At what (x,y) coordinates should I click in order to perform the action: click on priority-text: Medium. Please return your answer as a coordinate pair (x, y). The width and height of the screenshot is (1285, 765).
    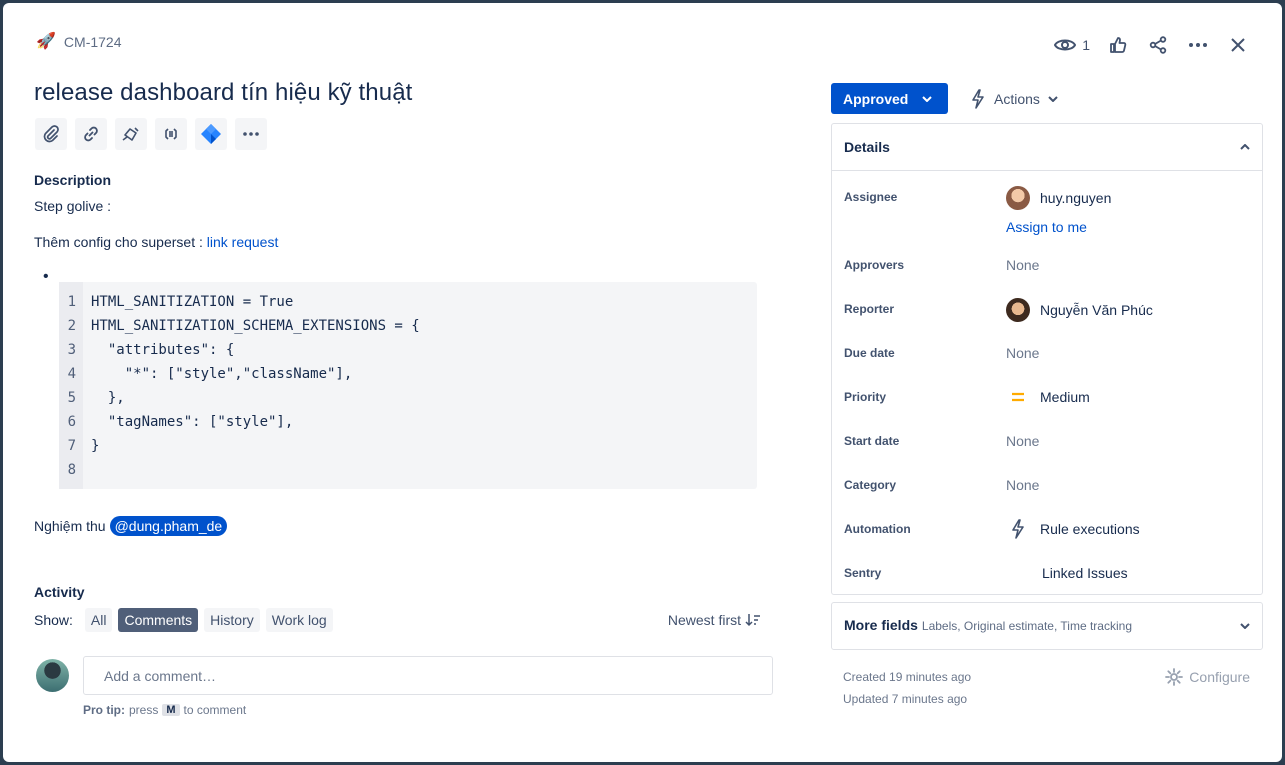
    Looking at the image, I should click on (1065, 397).